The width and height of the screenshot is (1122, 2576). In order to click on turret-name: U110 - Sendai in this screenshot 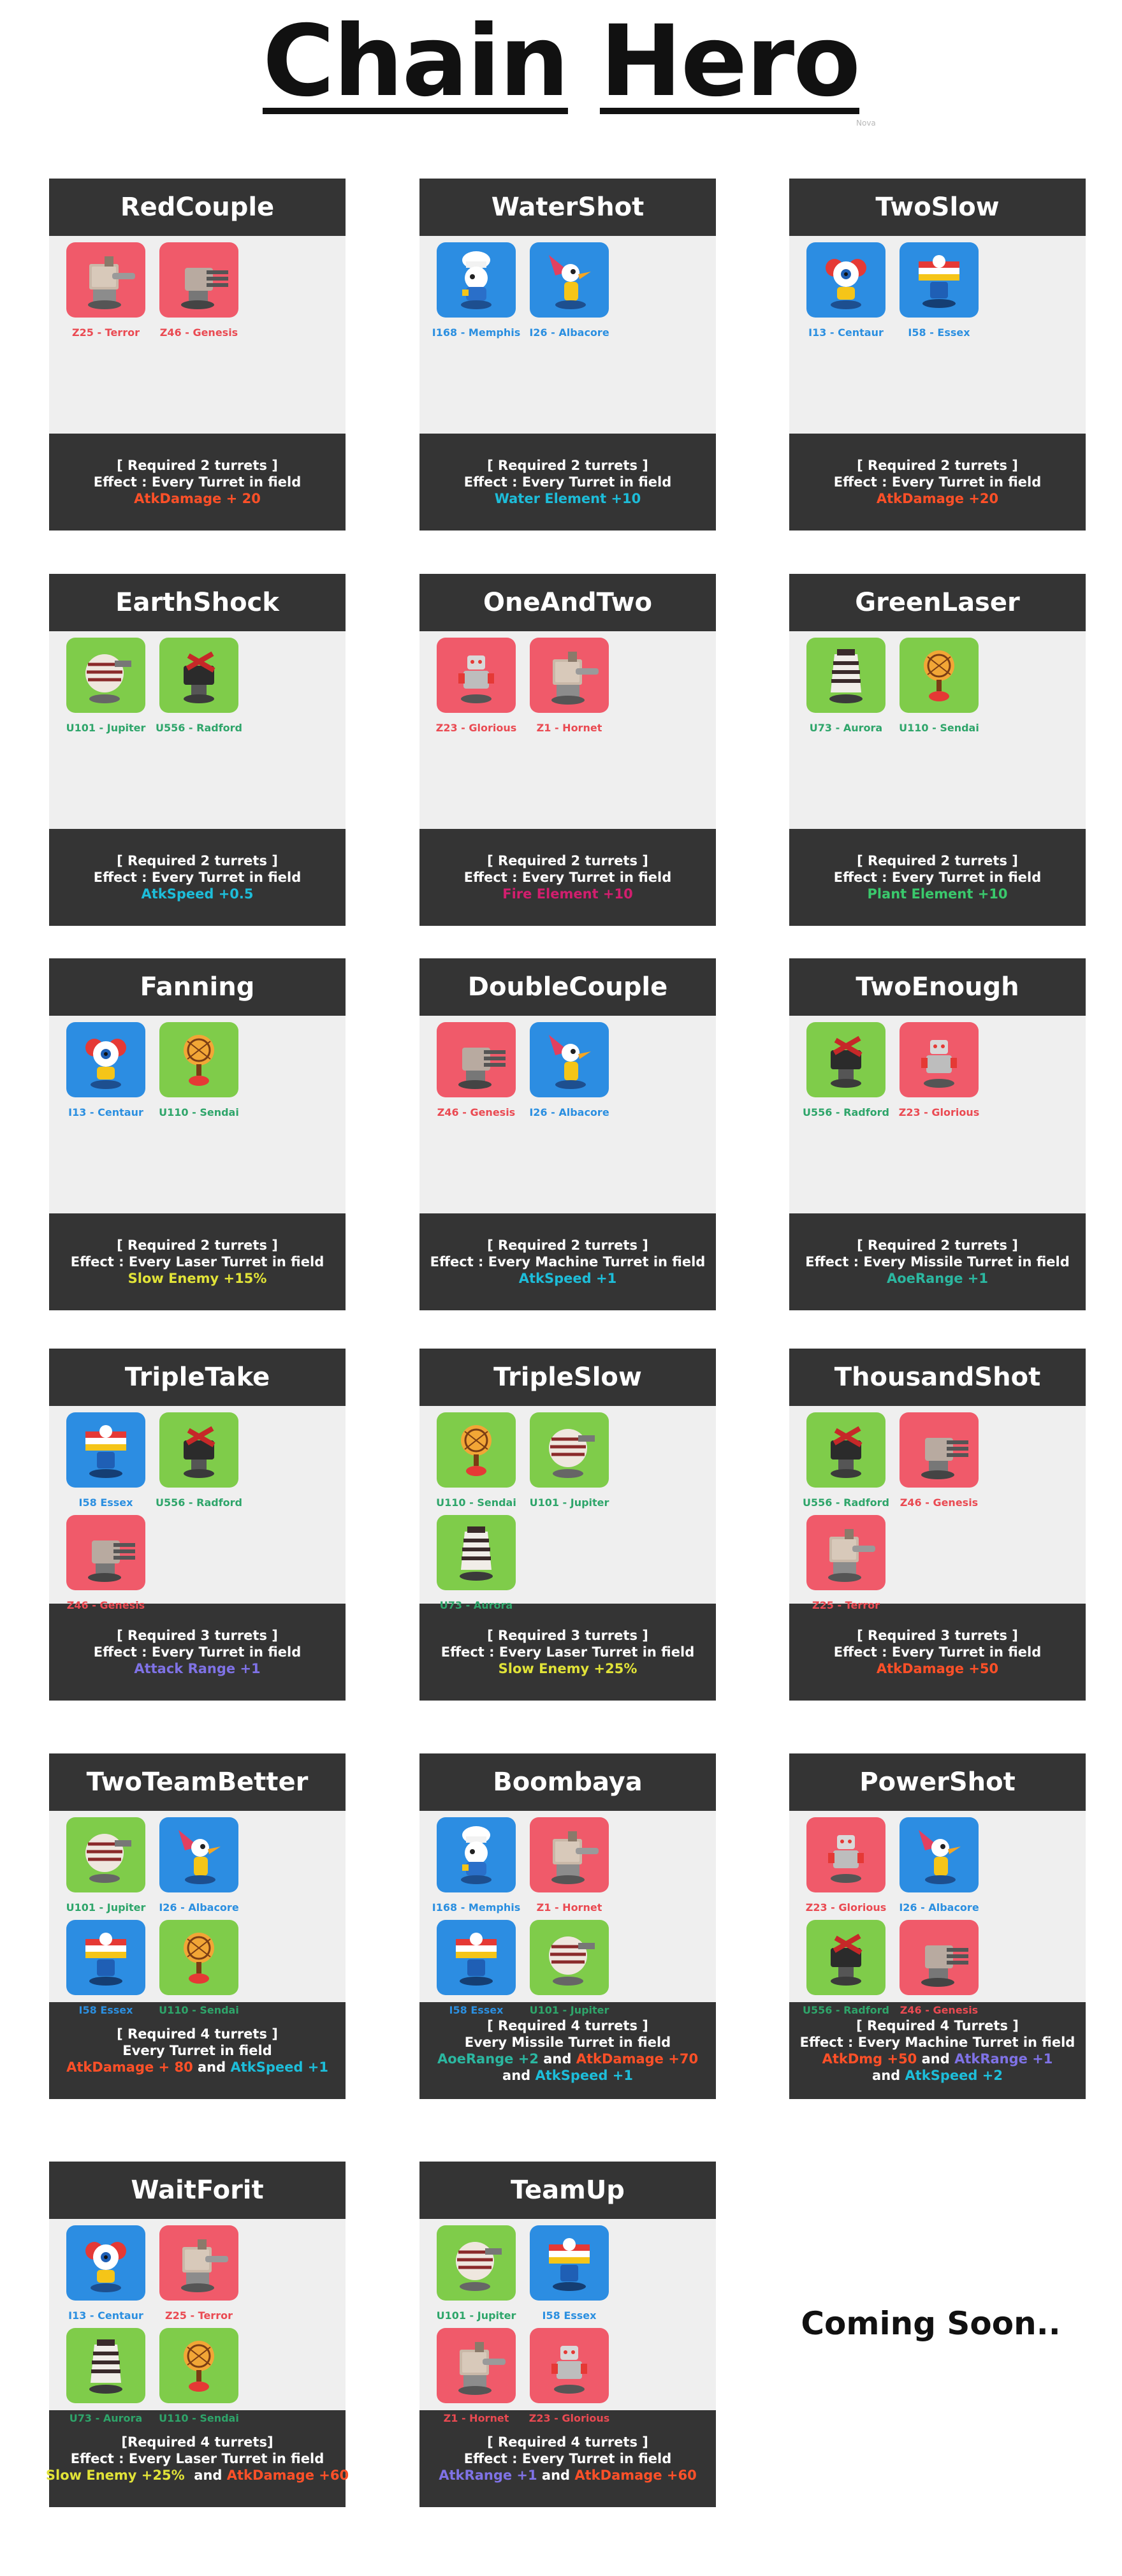, I will do `click(199, 1112)`.